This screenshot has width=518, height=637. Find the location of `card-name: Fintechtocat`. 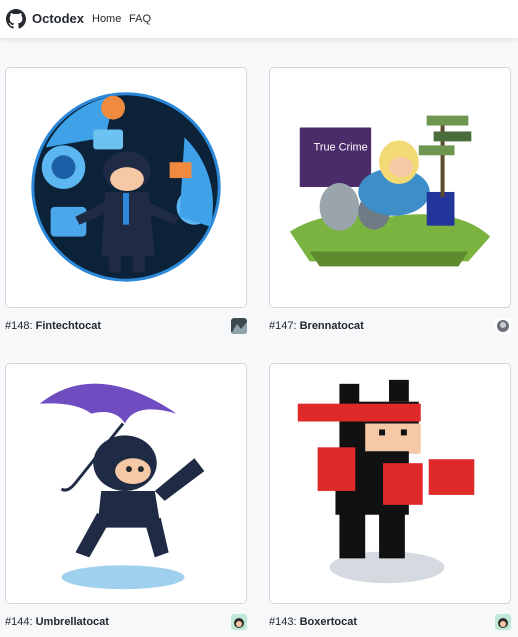

card-name: Fintechtocat is located at coordinates (68, 326).